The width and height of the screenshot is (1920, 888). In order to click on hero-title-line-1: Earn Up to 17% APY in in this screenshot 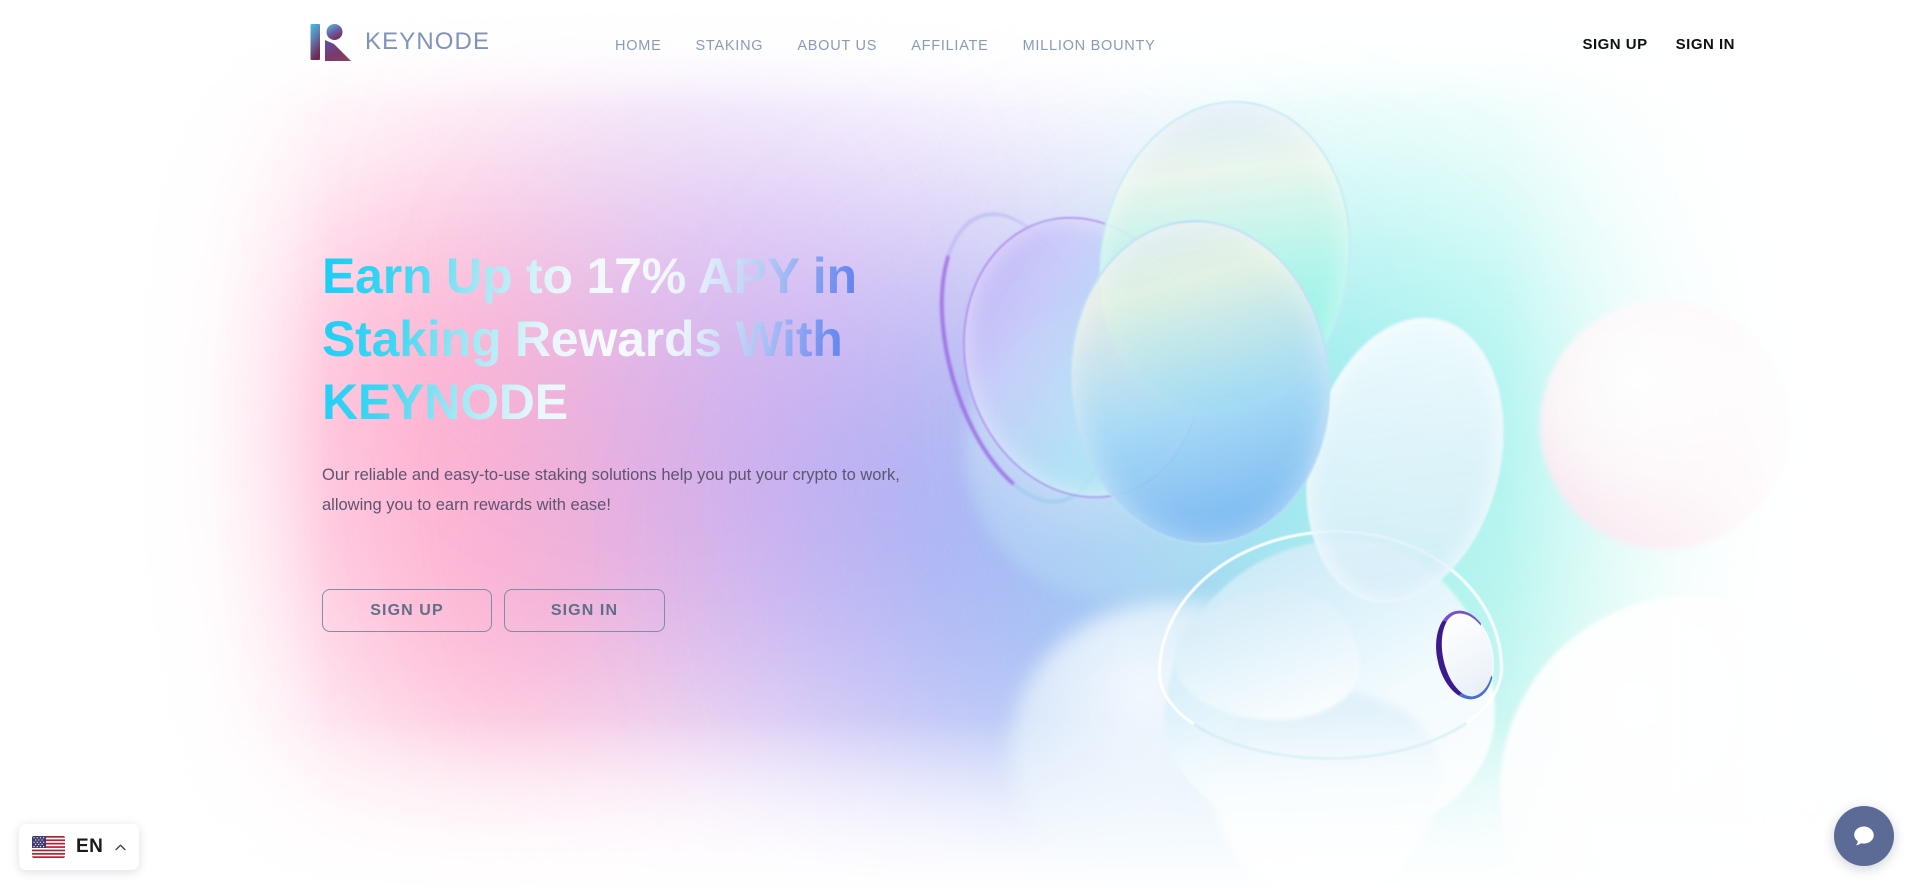, I will do `click(589, 276)`.